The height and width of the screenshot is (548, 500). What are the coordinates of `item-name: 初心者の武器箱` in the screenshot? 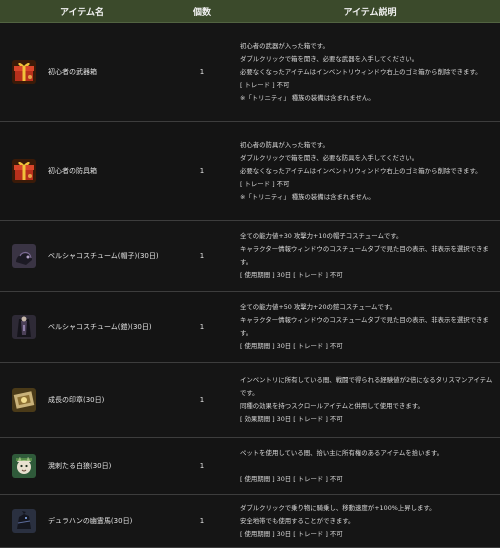 It's located at (72, 72).